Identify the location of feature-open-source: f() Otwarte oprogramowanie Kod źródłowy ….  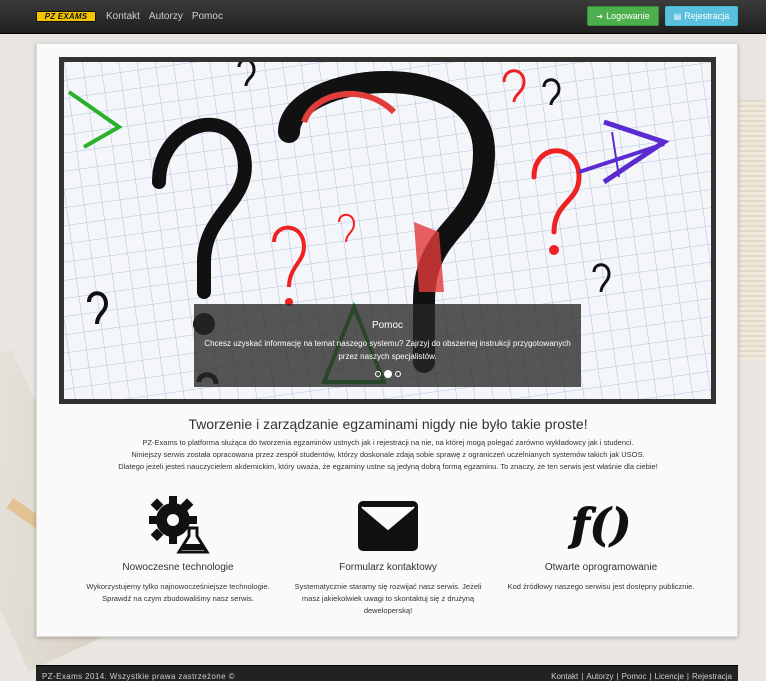
(601, 543).